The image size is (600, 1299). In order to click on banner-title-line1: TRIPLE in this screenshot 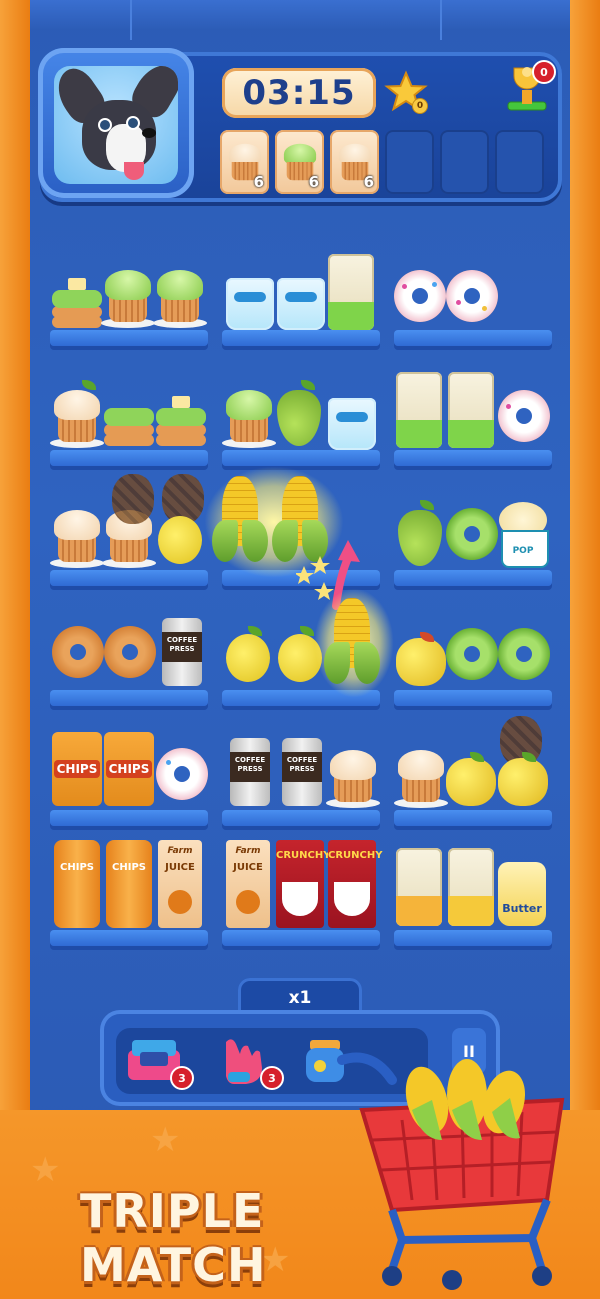, I will do `click(172, 1211)`.